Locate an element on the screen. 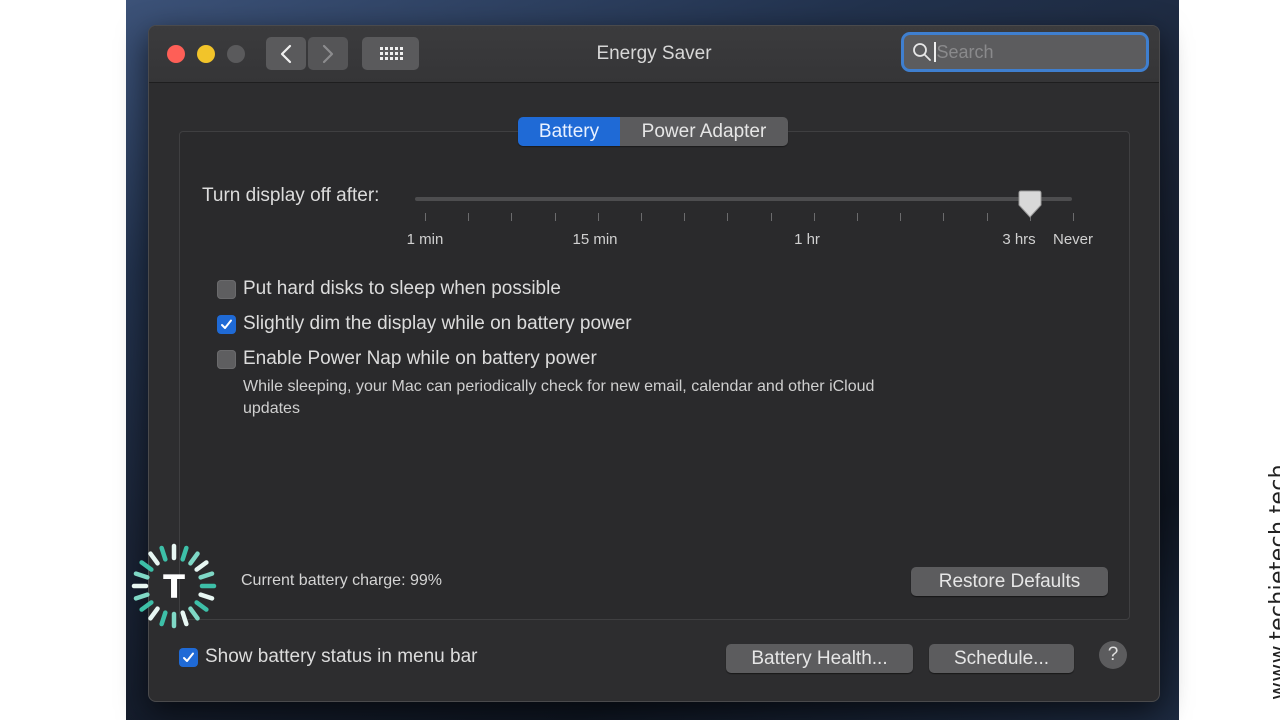 The width and height of the screenshot is (1280, 720). logo-letter: T is located at coordinates (174, 587).